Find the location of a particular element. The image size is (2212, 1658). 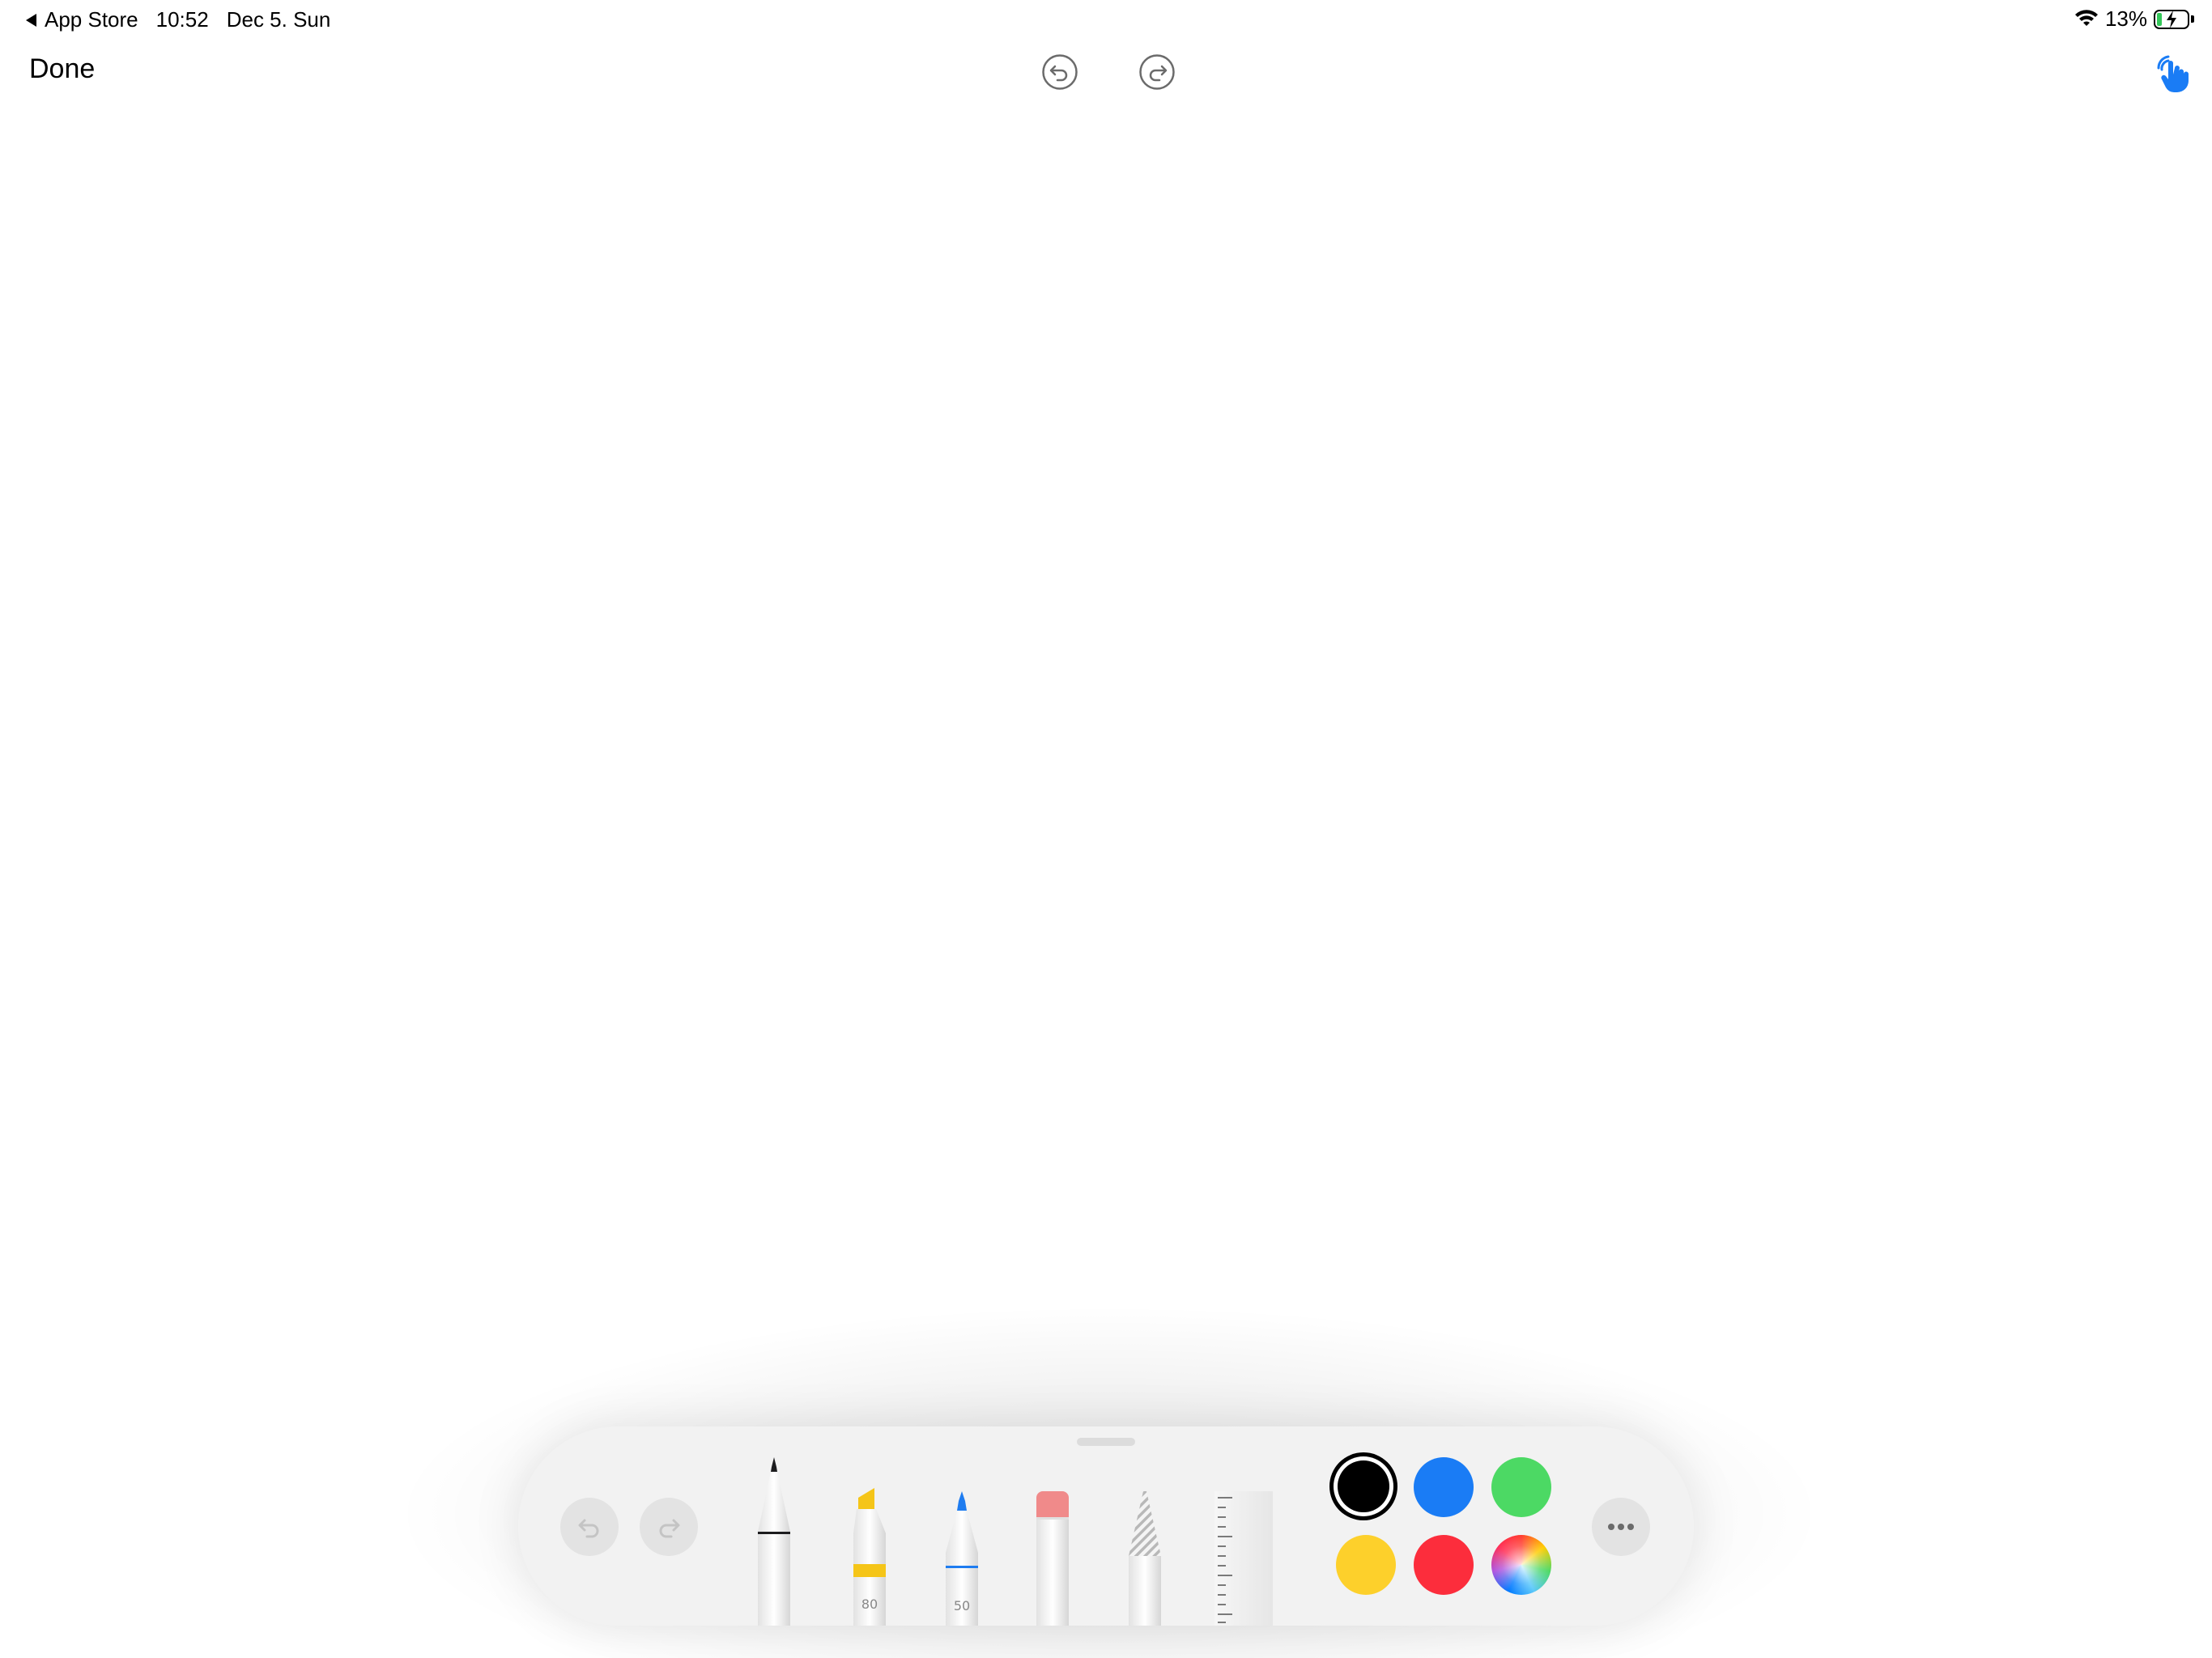

status-date: Dec 5. Sun is located at coordinates (278, 19).